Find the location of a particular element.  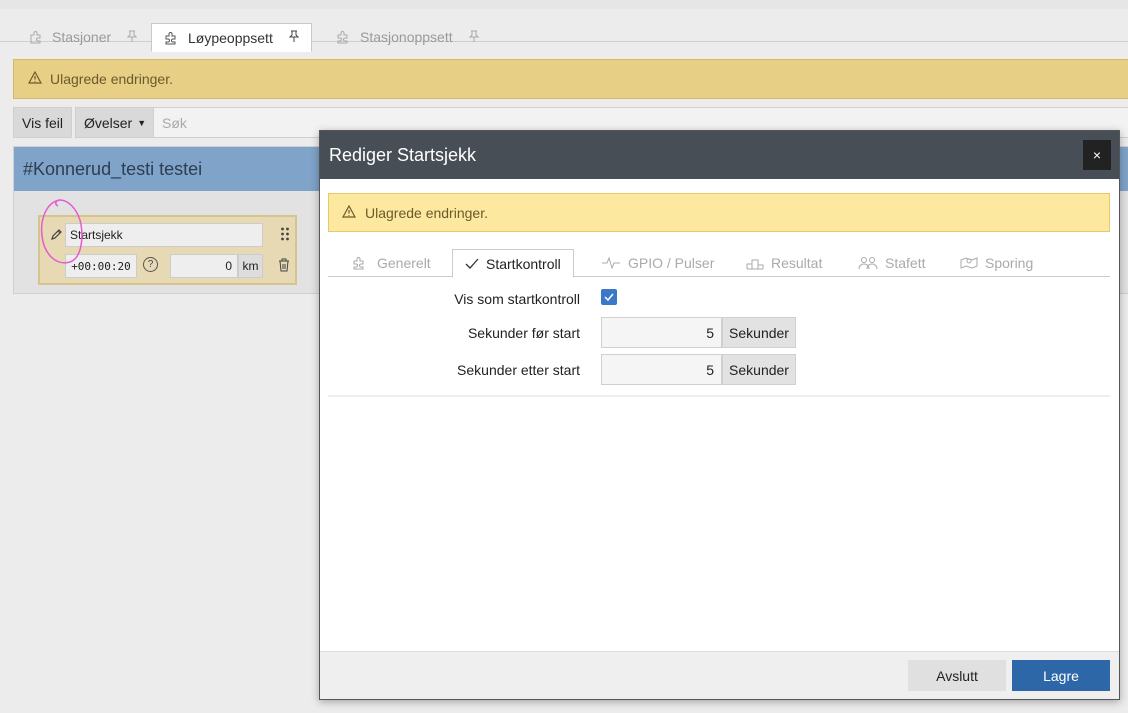

seconds-before-input: 5 is located at coordinates (661, 332).